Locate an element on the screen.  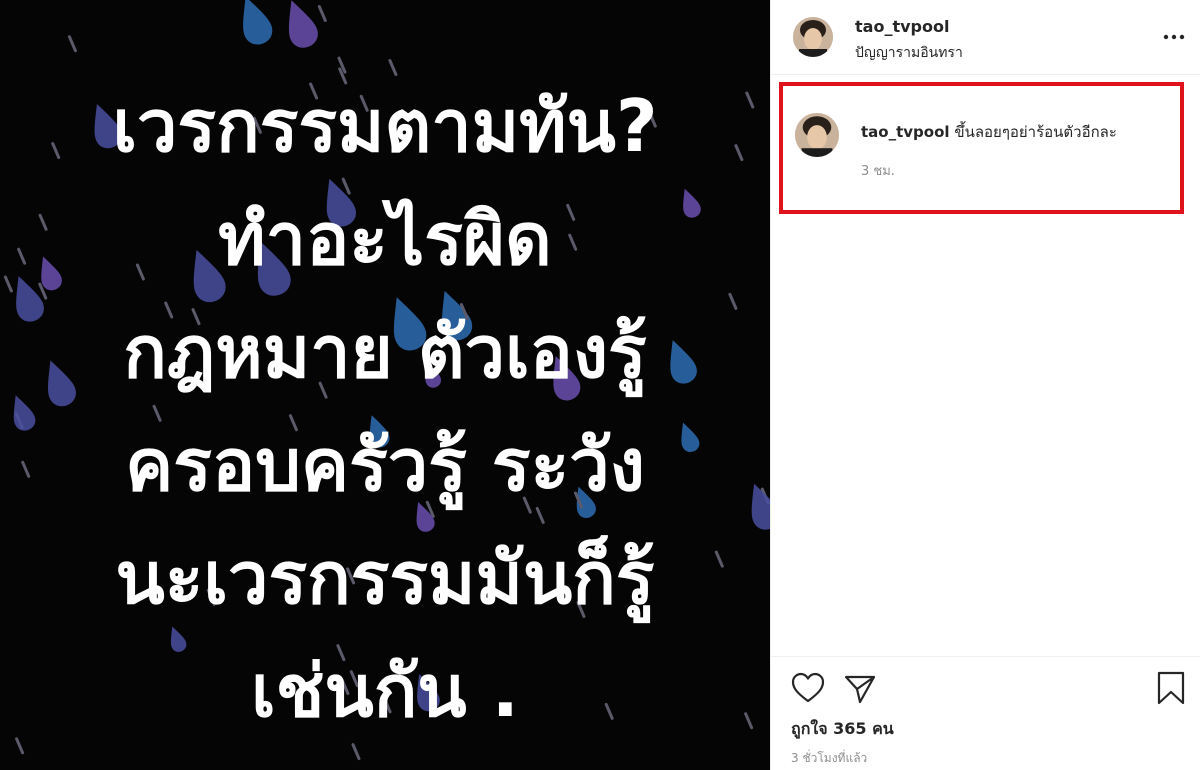
post-text-line: เวรกรรมตามทัน? is located at coordinates (385, 126).